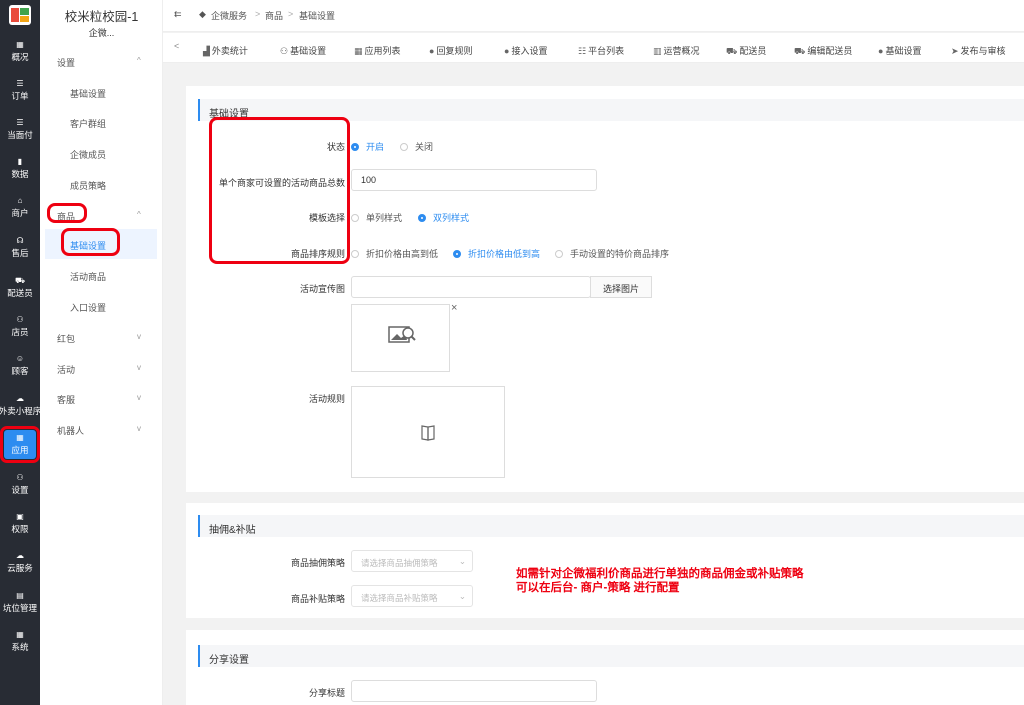  I want to click on truck-icon: ⛟, so click(800, 51).